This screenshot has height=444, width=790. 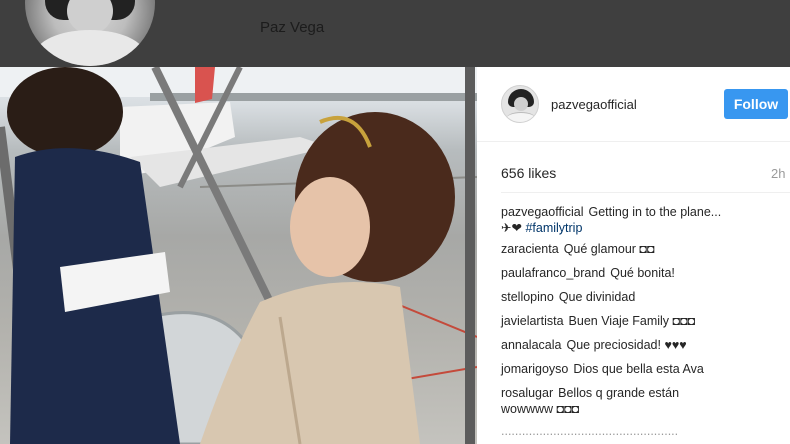 What do you see at coordinates (528, 173) in the screenshot?
I see `likes-count: 656 likes` at bounding box center [528, 173].